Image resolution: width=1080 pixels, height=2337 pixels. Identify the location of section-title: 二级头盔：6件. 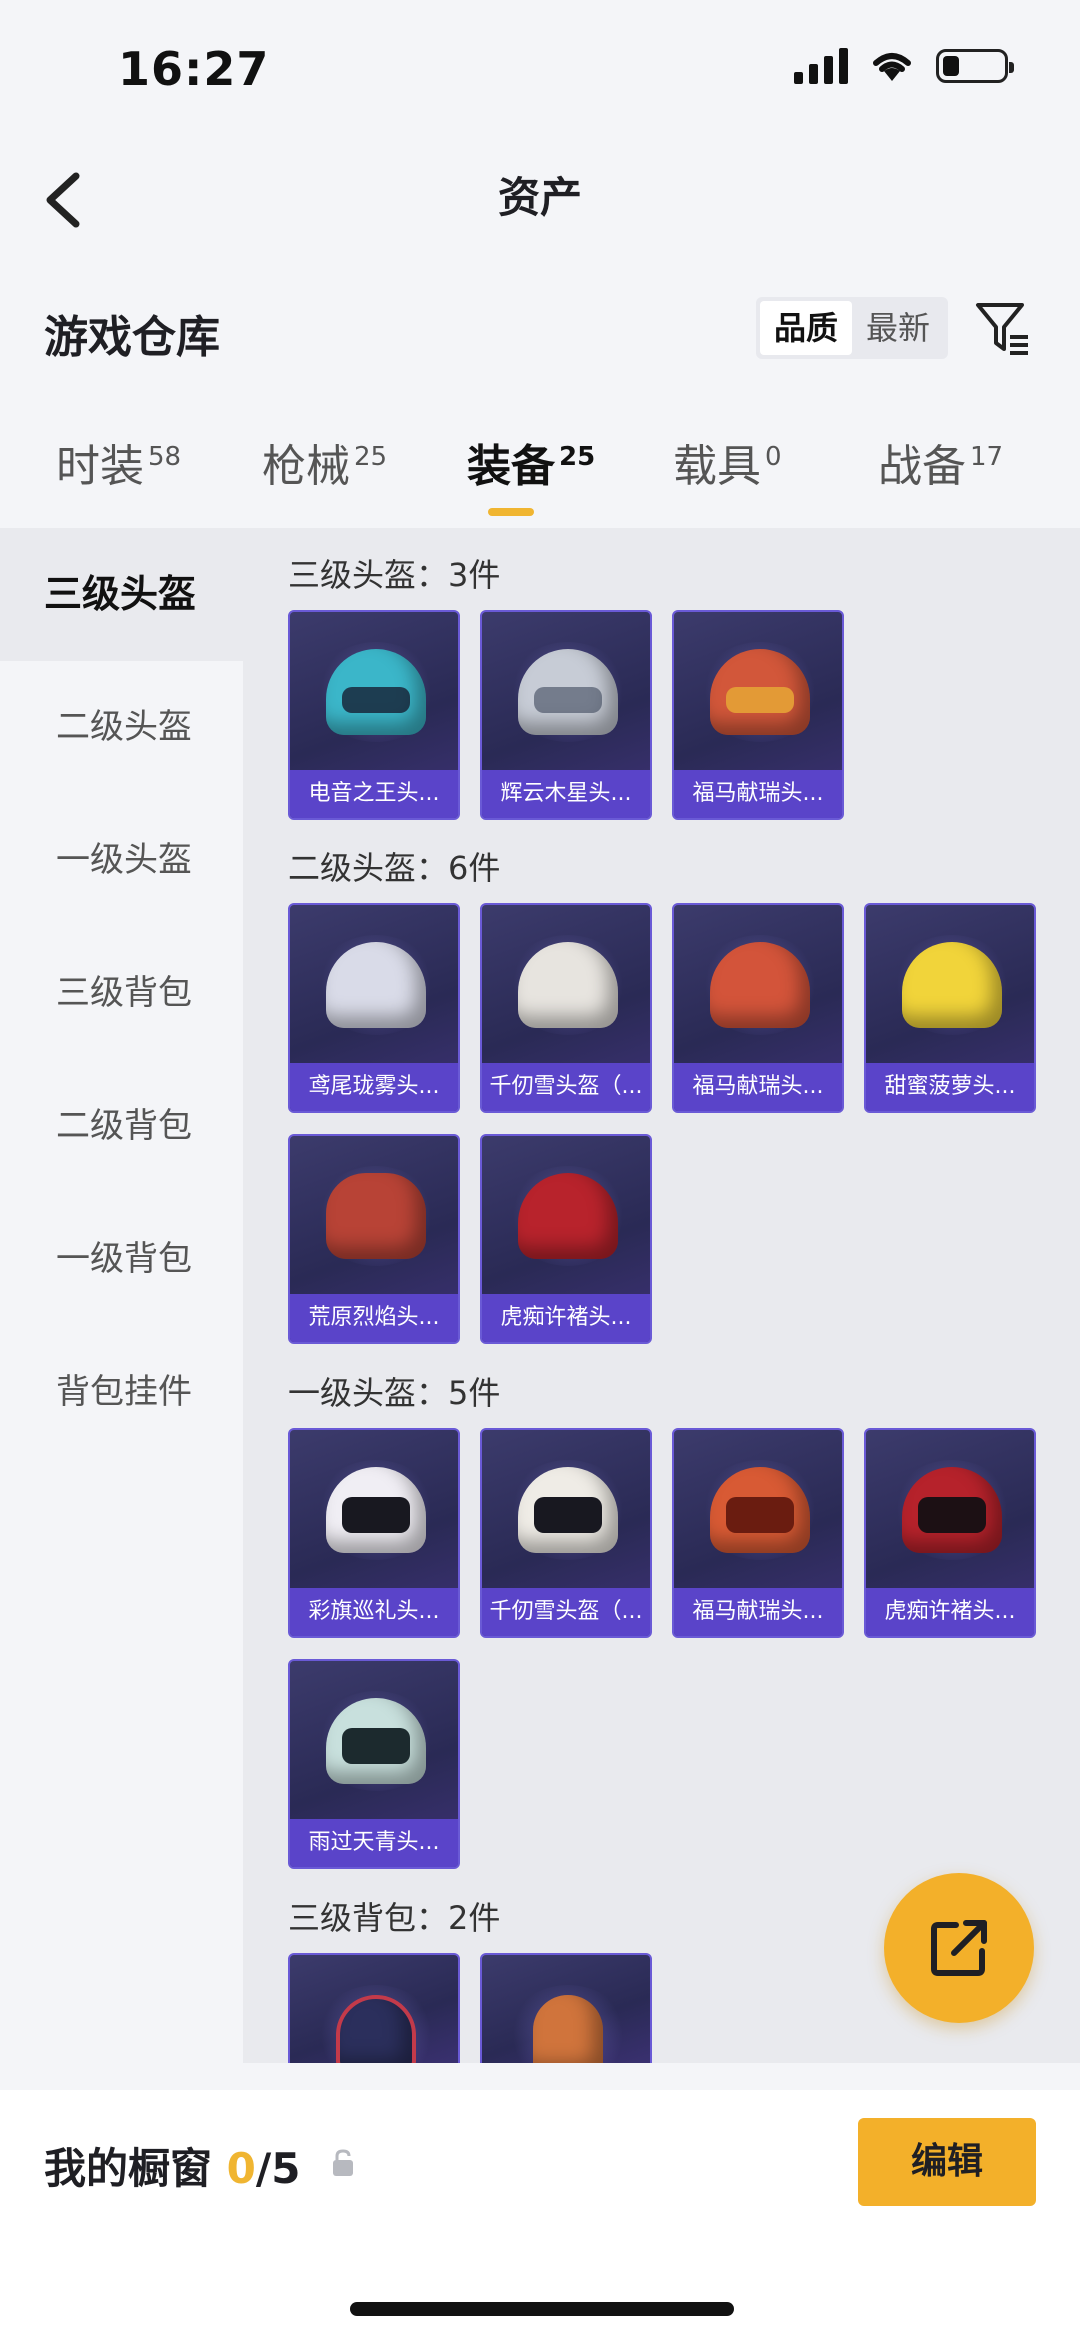
(394, 868).